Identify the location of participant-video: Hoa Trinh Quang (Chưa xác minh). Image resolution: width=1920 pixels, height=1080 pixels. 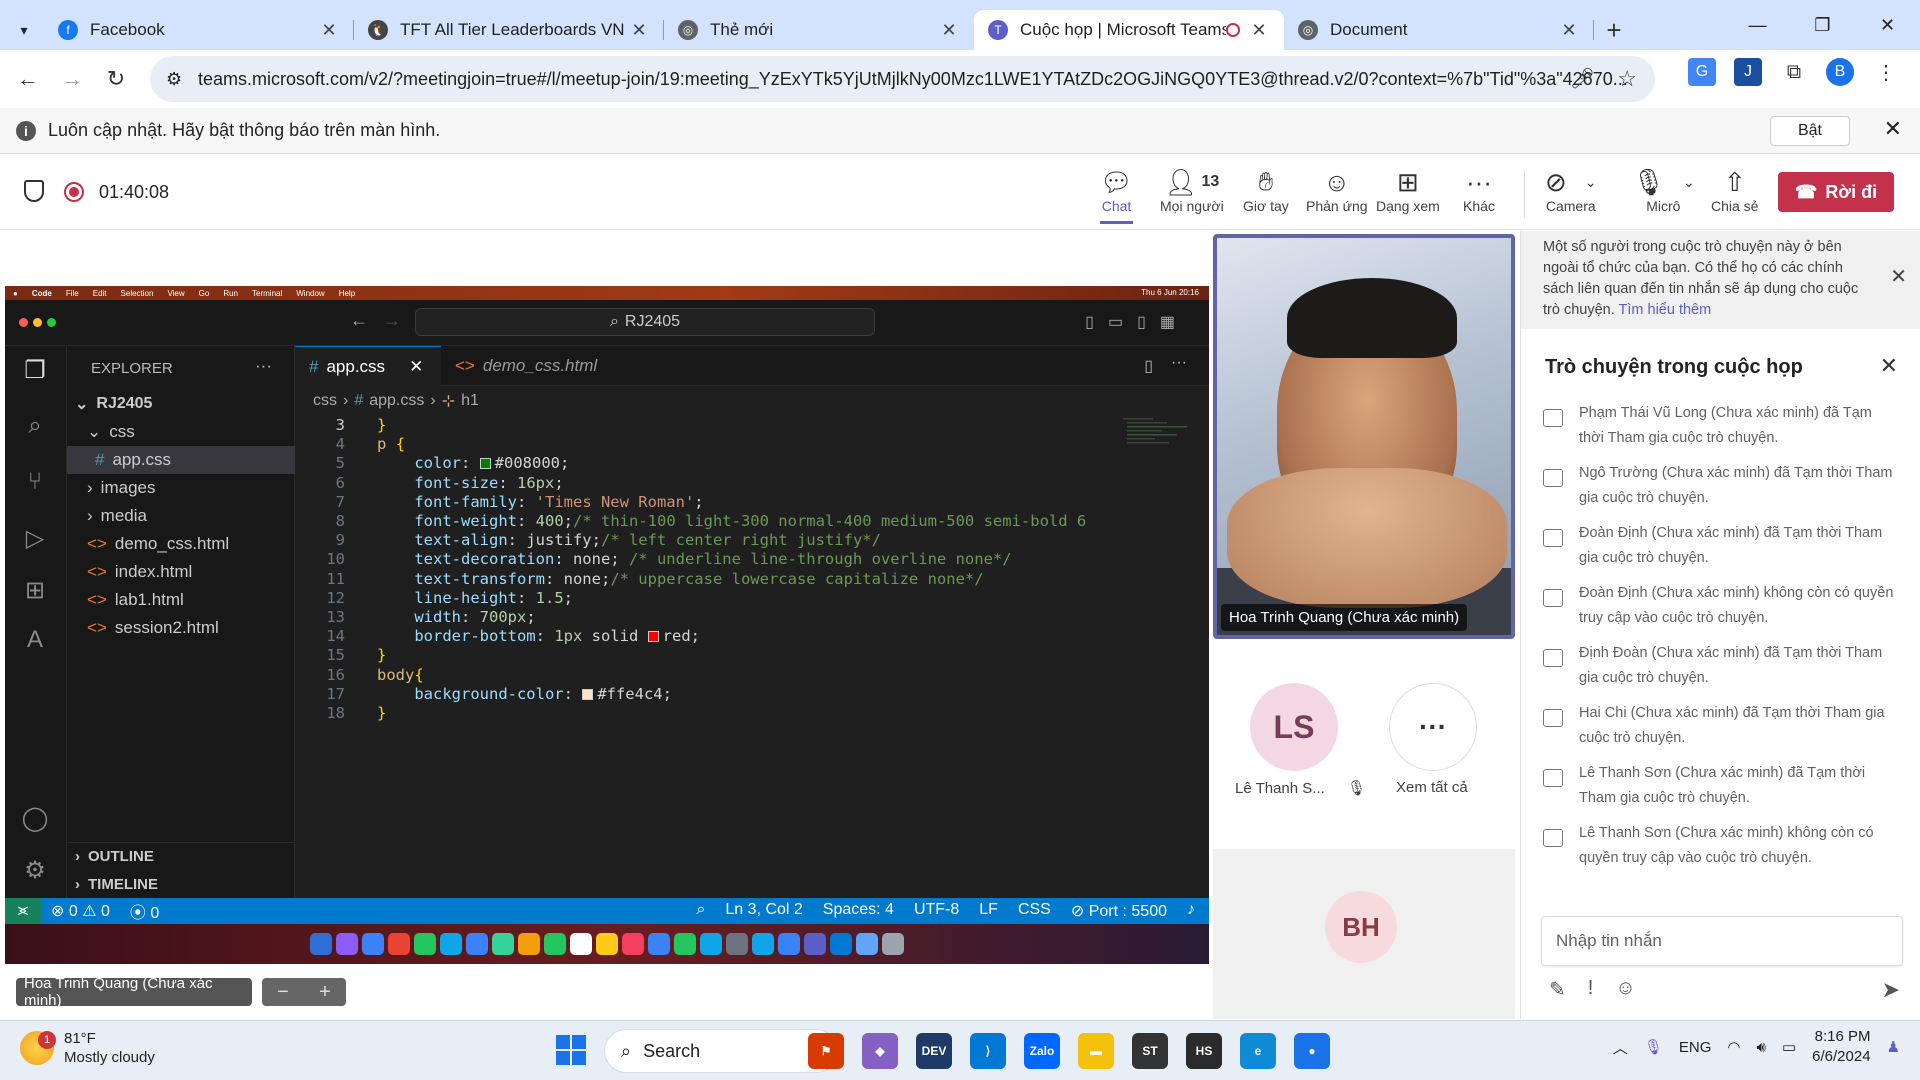
(1364, 436).